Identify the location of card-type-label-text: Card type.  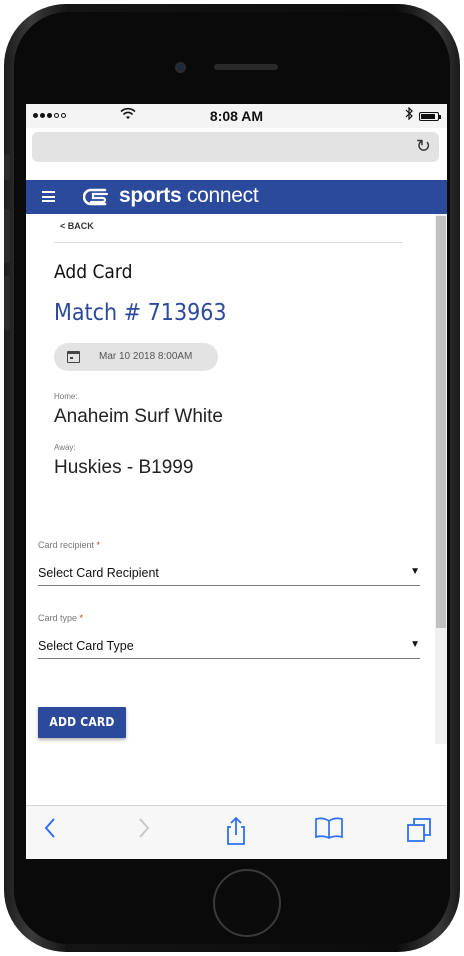
(58, 618).